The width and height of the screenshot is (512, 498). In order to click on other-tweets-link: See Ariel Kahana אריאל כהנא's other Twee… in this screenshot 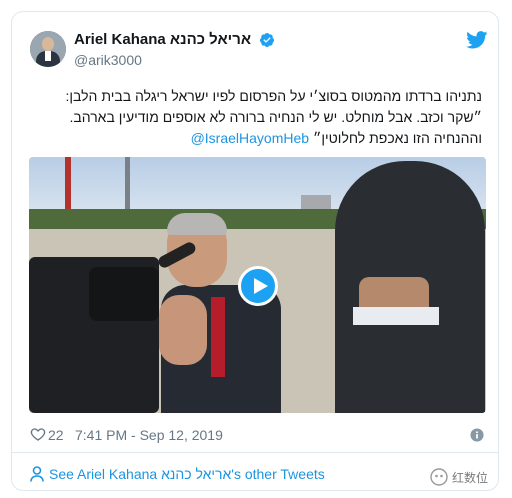, I will do `click(187, 474)`.